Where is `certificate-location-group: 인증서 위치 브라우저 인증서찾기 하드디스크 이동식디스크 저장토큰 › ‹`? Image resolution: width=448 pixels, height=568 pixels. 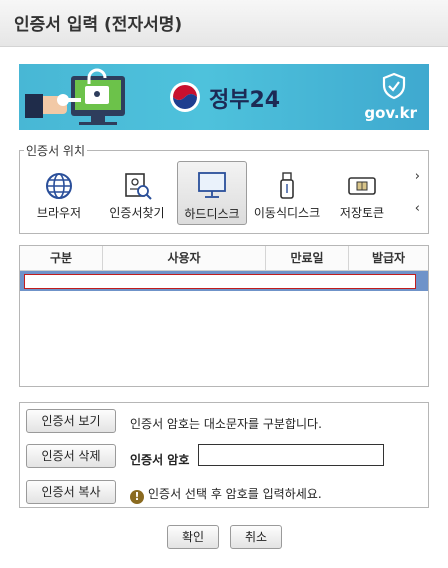 certificate-location-group: 인증서 위치 브라우저 인증서찾기 하드디스크 이동식디스크 저장토큰 › ‹ is located at coordinates (224, 188).